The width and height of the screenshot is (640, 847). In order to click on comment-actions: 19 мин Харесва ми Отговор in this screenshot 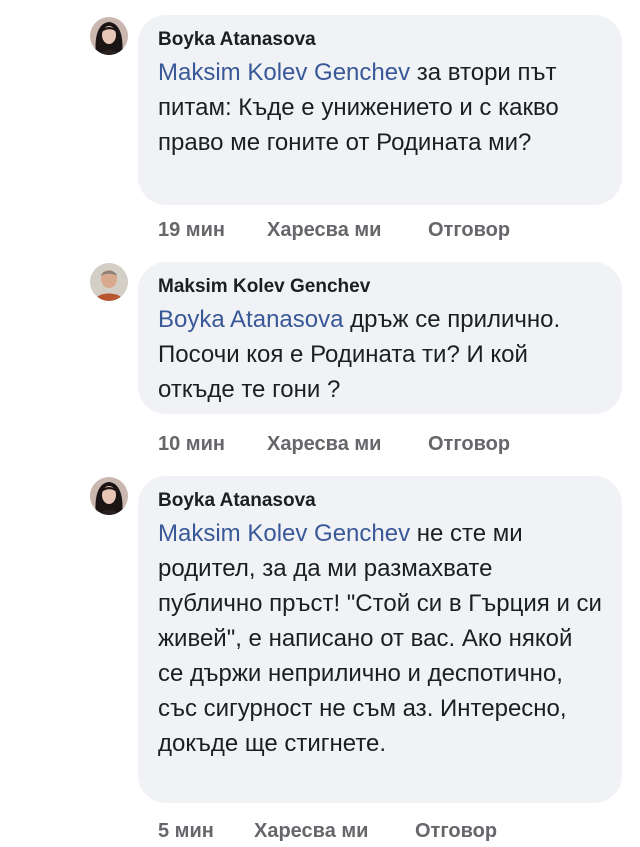, I will do `click(334, 230)`.